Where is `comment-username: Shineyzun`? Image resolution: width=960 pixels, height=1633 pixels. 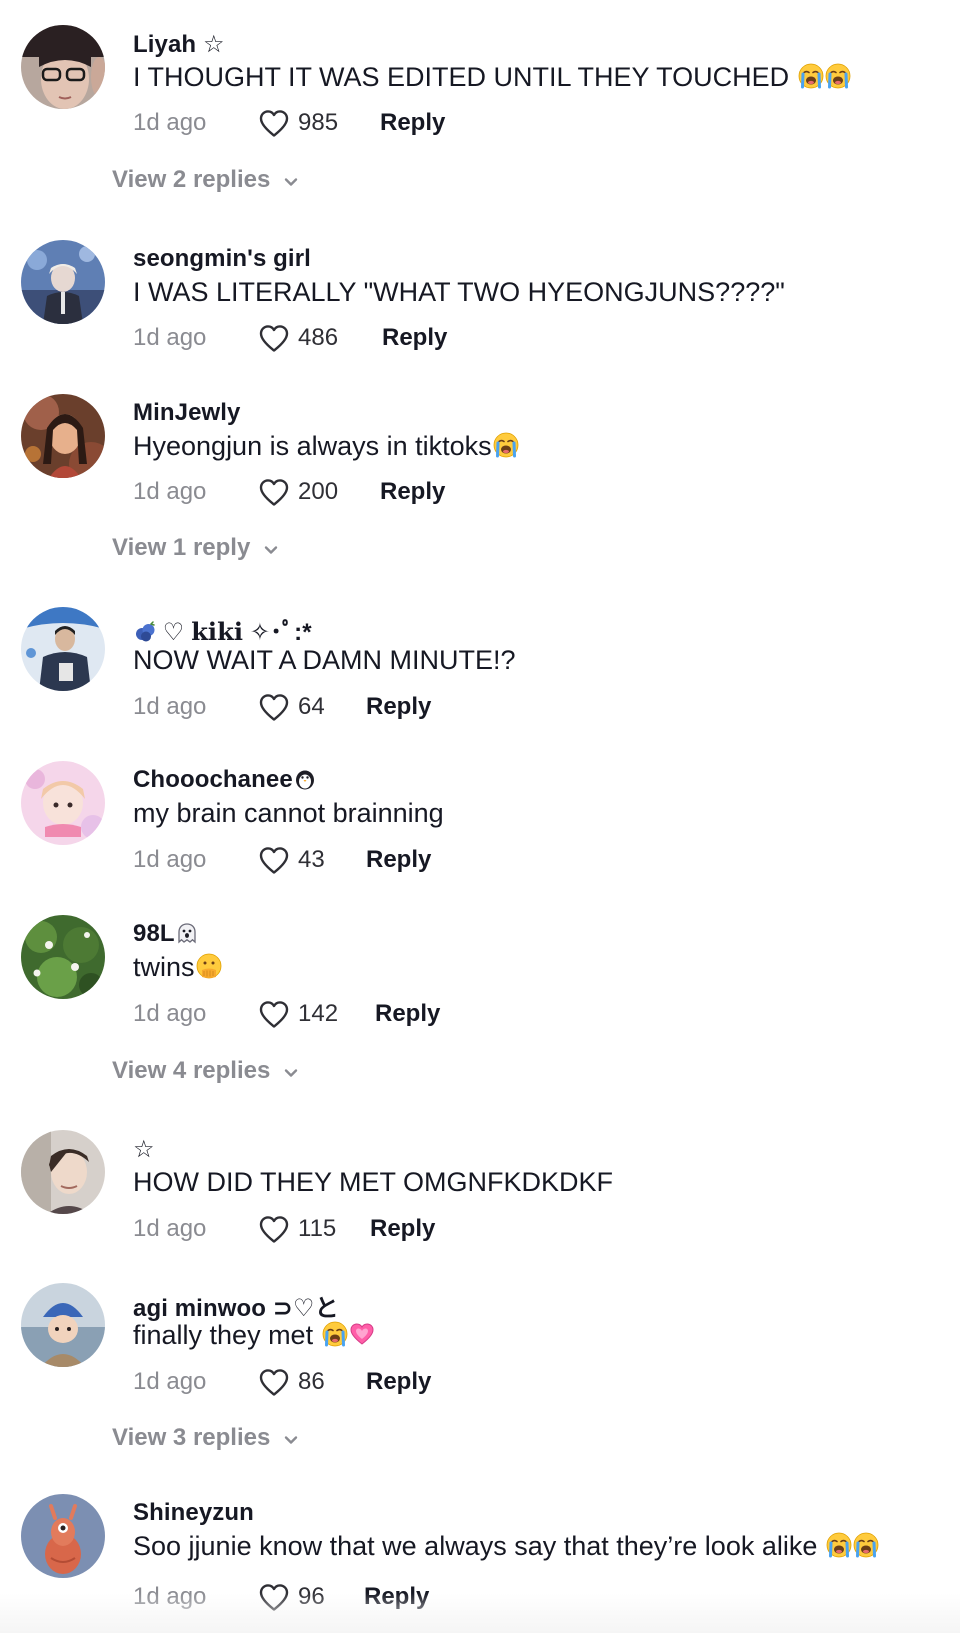 comment-username: Shineyzun is located at coordinates (193, 1513).